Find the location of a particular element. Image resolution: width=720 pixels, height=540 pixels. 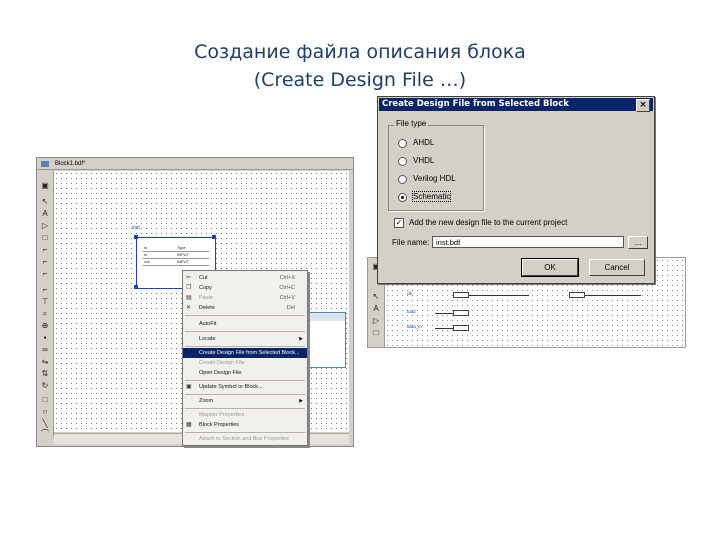

slide-title-line2: (Create Design File …) is located at coordinates (360, 80).